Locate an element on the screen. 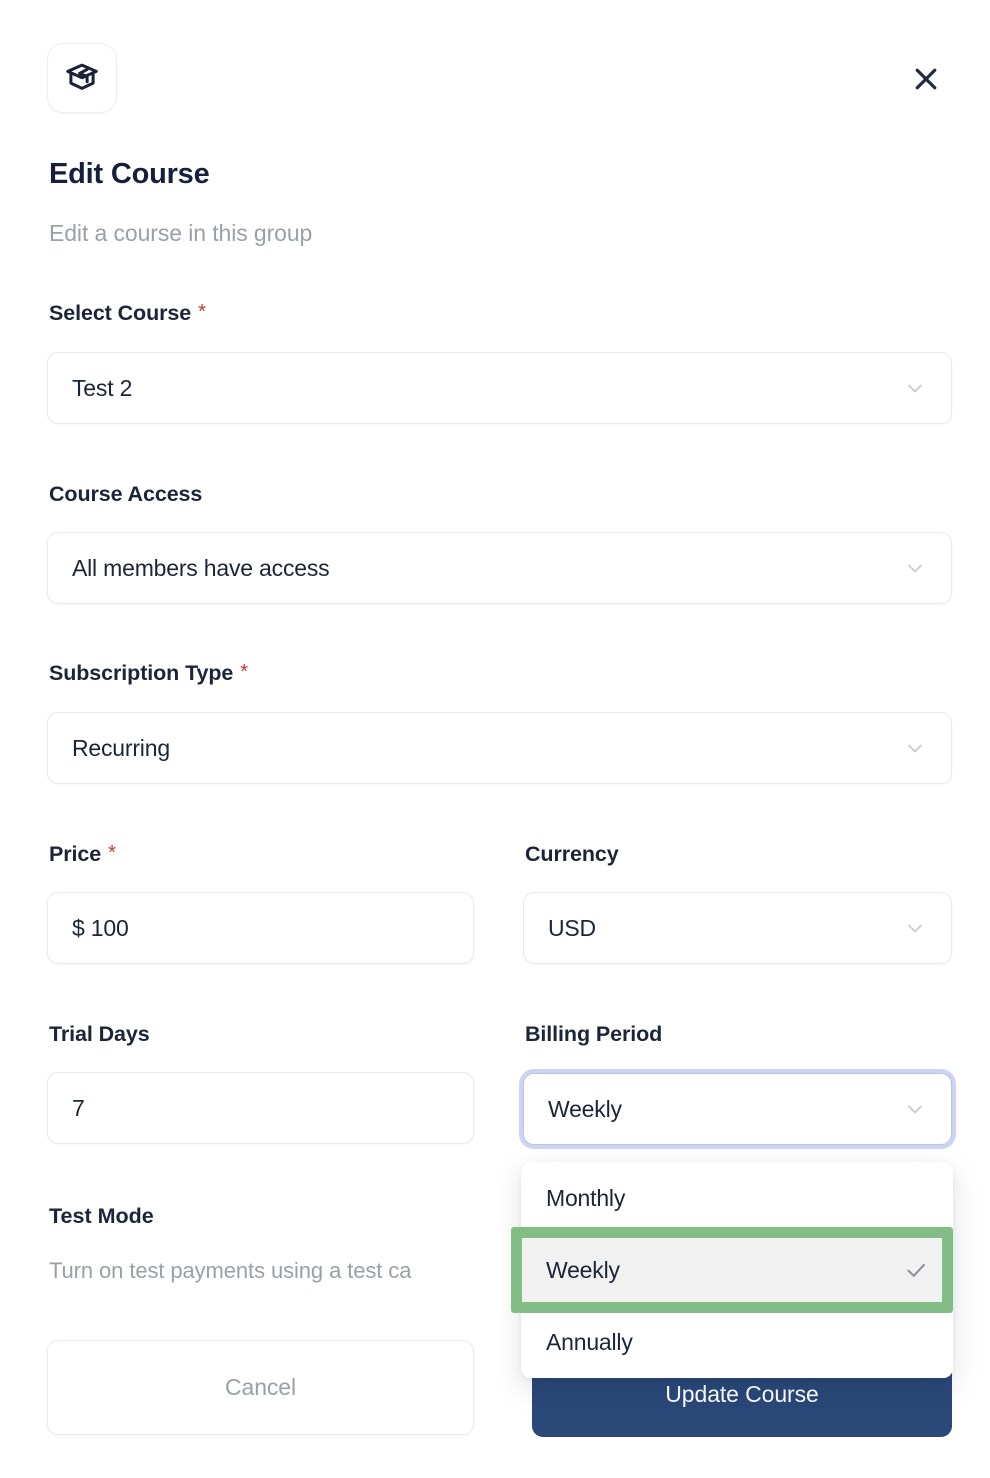 The image size is (990, 1478). billing-period-option-monthly: Monthly is located at coordinates (737, 1198).